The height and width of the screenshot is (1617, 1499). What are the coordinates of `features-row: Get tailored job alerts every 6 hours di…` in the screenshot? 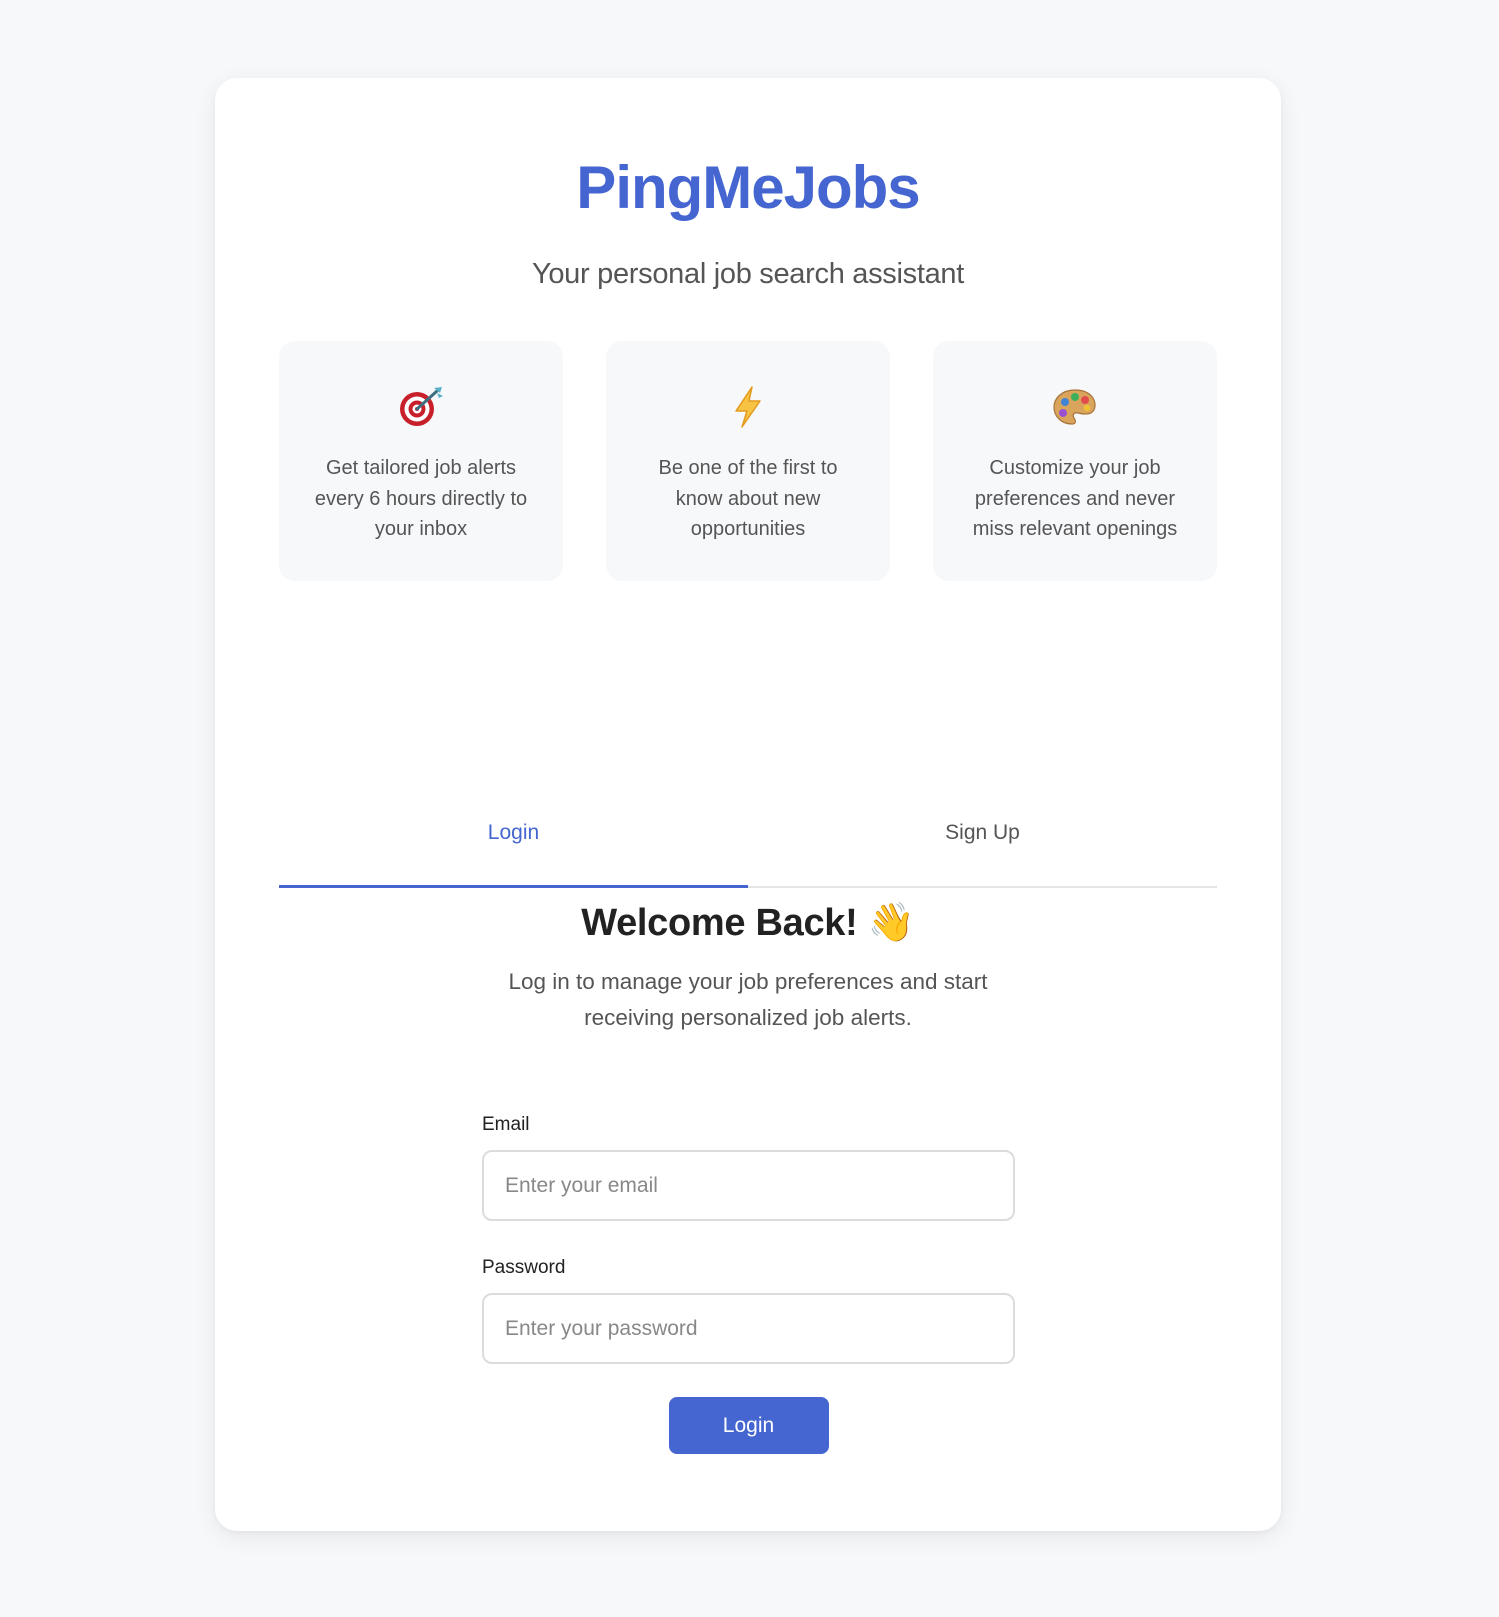 It's located at (748, 461).